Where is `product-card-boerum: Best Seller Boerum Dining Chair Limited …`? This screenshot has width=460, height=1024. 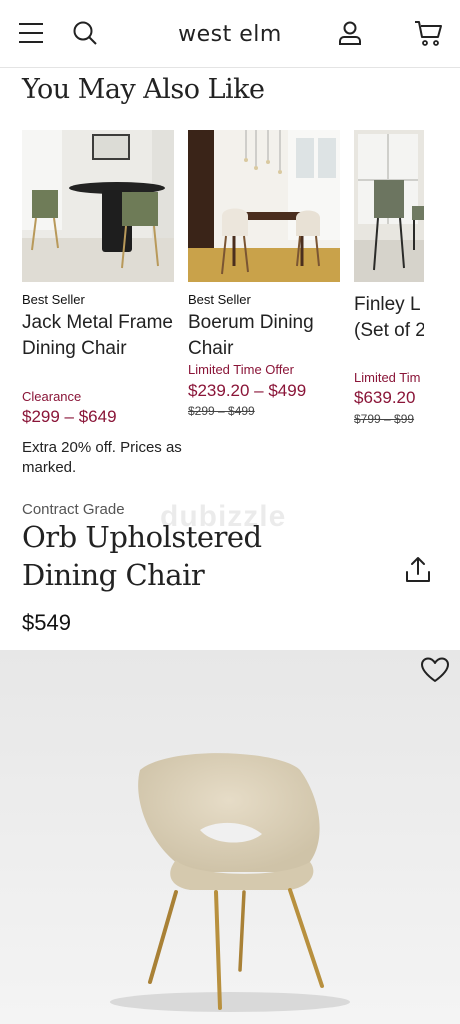
product-card-boerum: Best Seller Boerum Dining Chair Limited … is located at coordinates (264, 310).